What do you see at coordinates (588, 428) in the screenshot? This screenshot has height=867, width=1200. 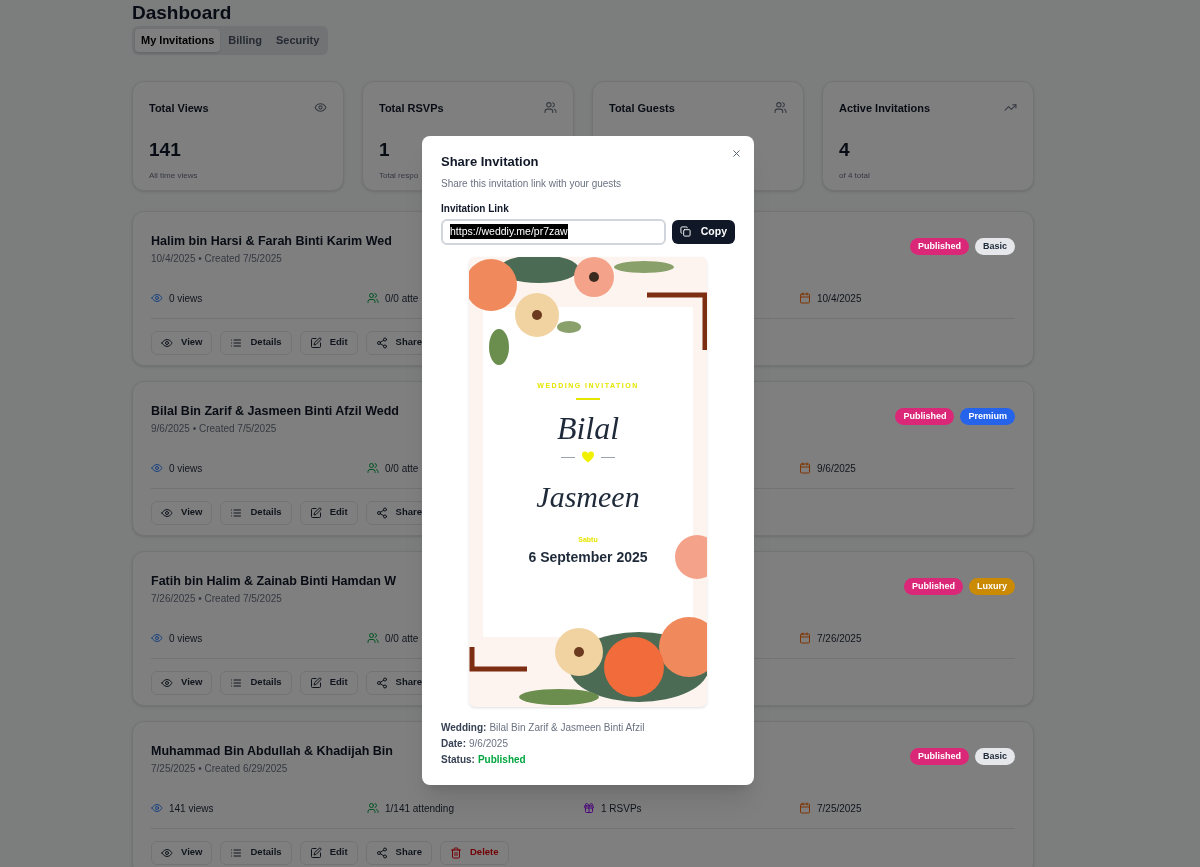 I see `first-name: Bilal` at bounding box center [588, 428].